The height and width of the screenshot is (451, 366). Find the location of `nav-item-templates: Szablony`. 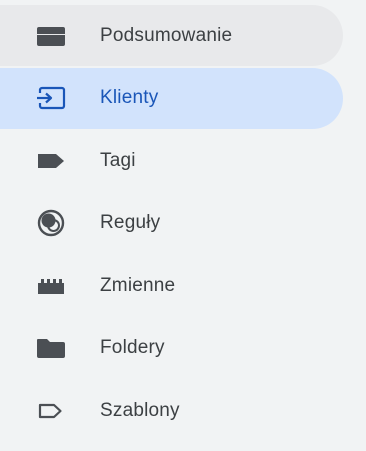

nav-item-templates: Szablony is located at coordinates (171, 410).